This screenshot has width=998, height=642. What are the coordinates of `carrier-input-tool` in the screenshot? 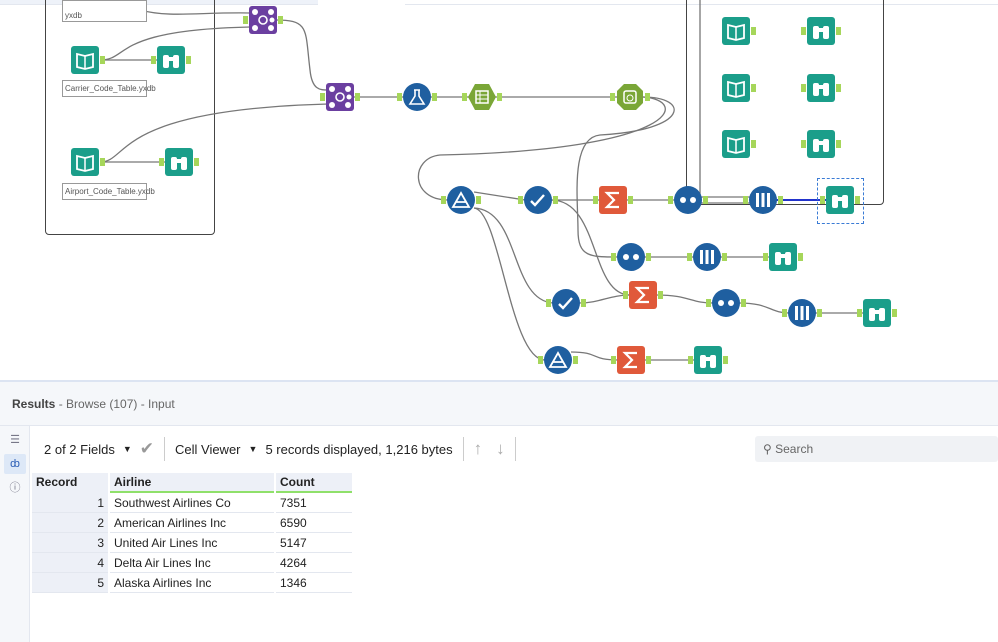 It's located at (88, 60).